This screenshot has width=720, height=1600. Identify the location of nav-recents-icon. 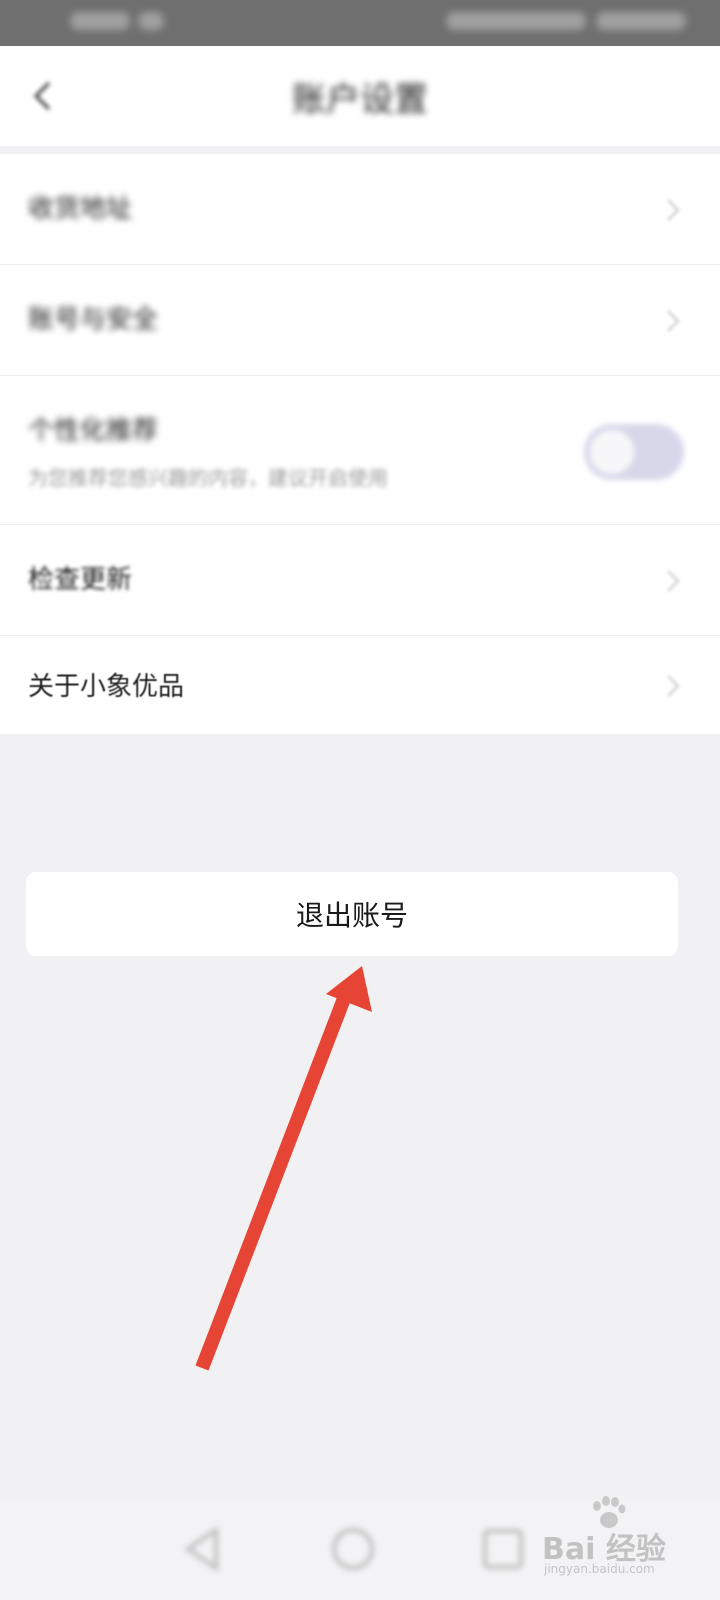
(503, 1549).